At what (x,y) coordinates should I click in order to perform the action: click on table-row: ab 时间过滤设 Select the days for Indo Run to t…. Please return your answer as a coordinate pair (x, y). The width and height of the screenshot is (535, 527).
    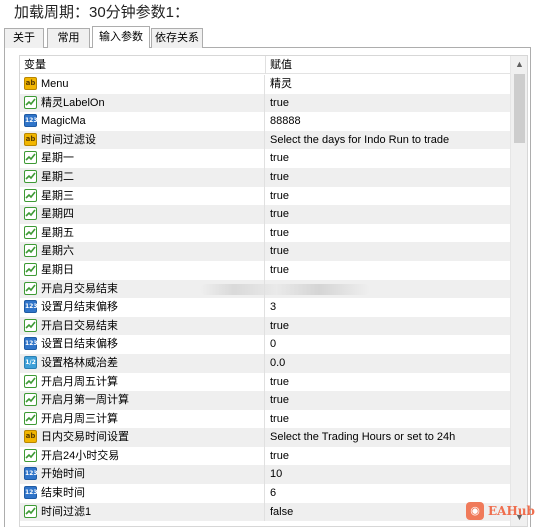
    Looking at the image, I should click on (265, 140).